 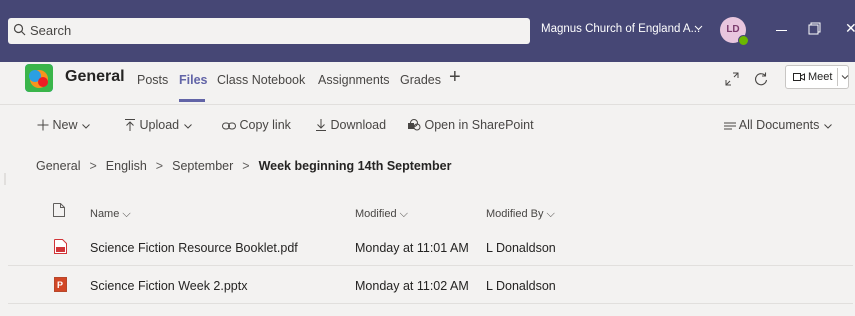 I want to click on active-tab-indicator, so click(x=192, y=100).